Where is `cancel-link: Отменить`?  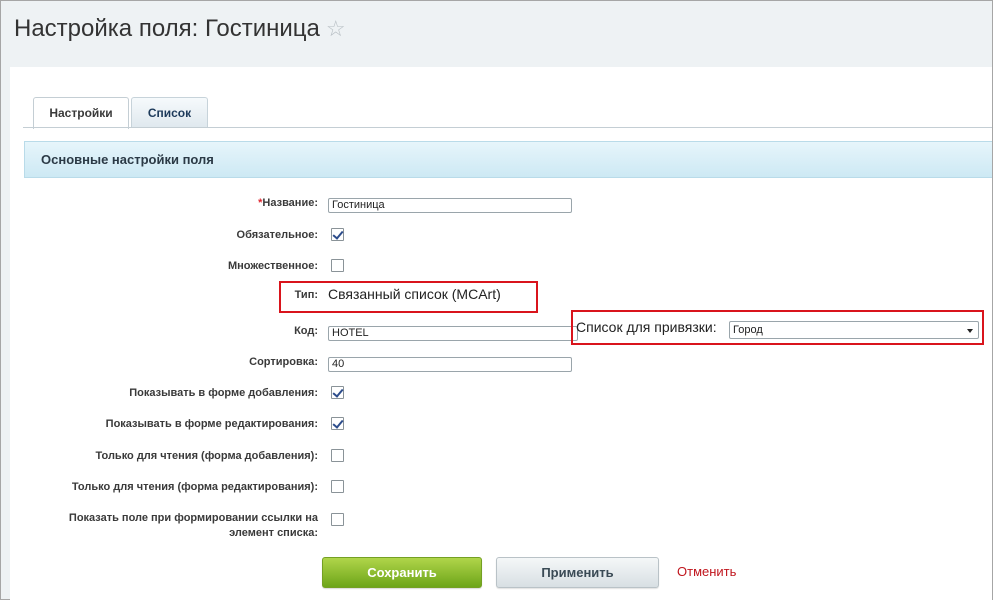
cancel-link: Отменить is located at coordinates (706, 571).